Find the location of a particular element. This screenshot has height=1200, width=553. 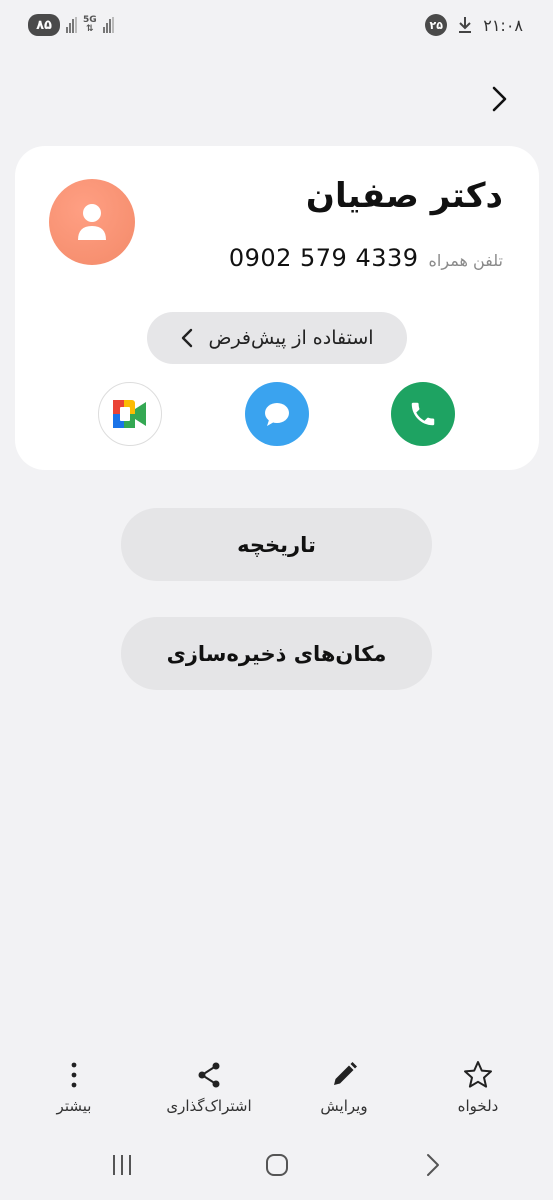

person-icon is located at coordinates (92, 222).